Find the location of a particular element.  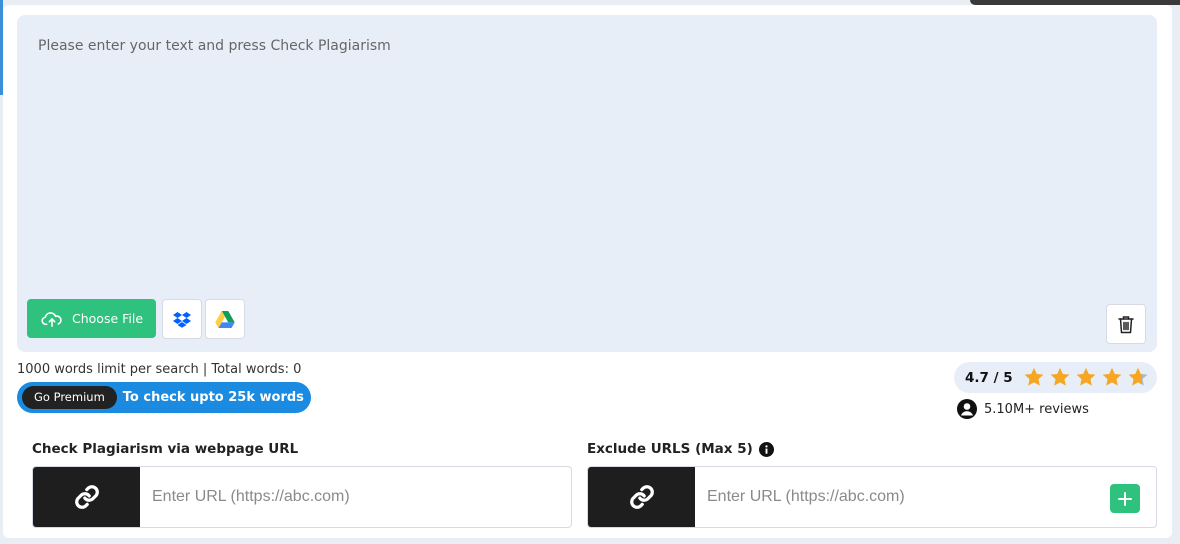

google-drive-icon is located at coordinates (225, 319).